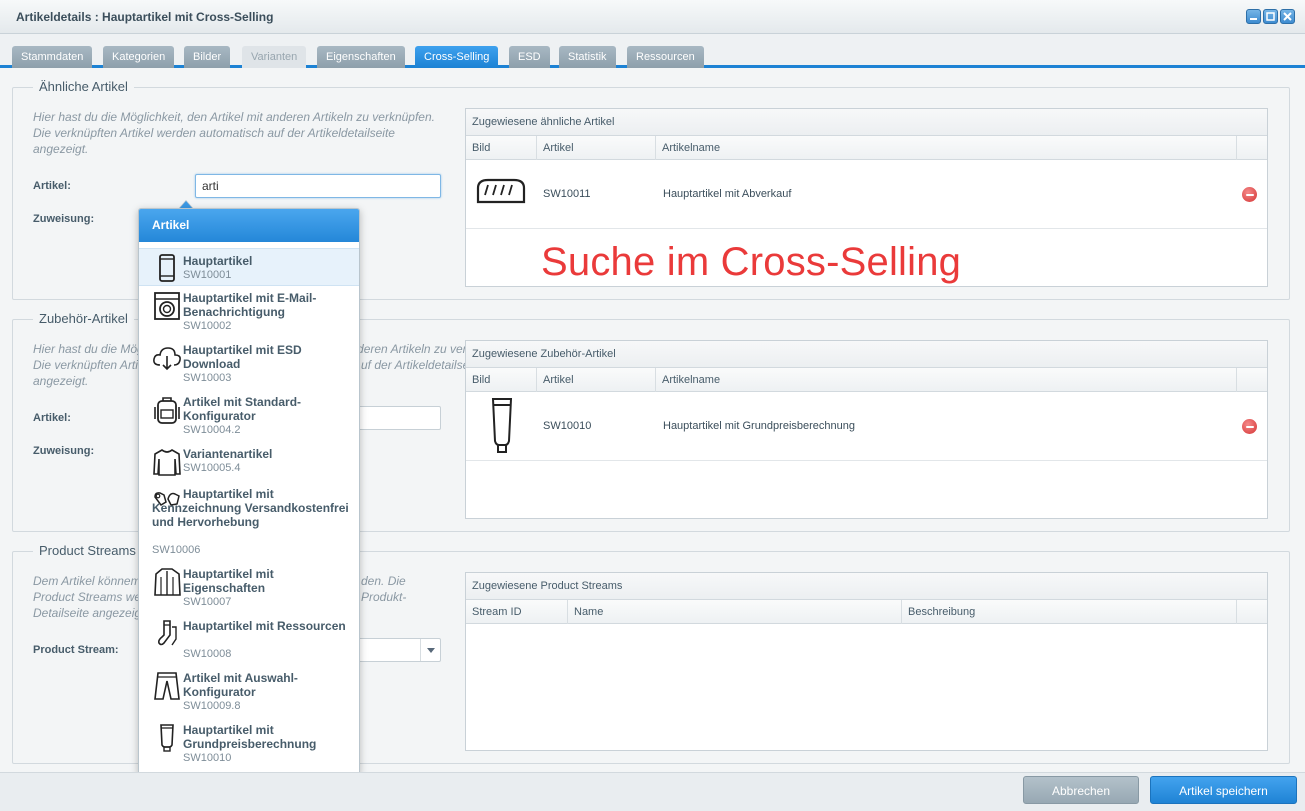 The width and height of the screenshot is (1305, 811). Describe the element at coordinates (430, 650) in the screenshot. I see `chevron-down-icon` at that location.